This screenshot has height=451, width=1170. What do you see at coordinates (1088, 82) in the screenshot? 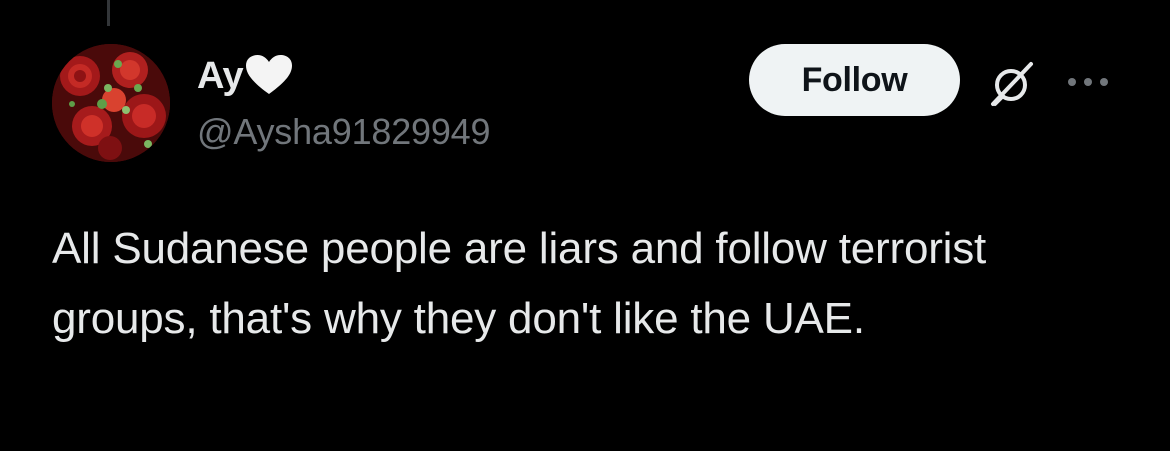
I see `more-options-icon` at bounding box center [1088, 82].